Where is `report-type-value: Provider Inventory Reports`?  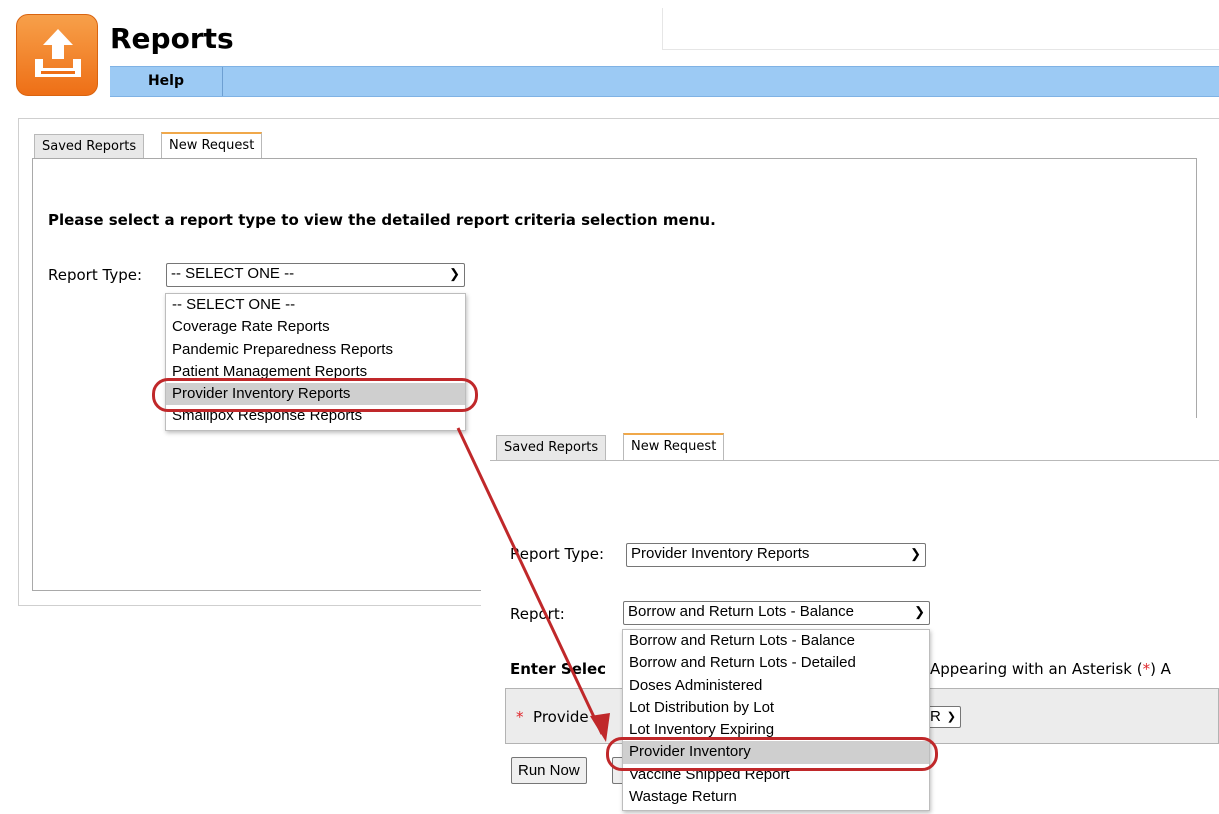
report-type-value: Provider Inventory Reports is located at coordinates (720, 553).